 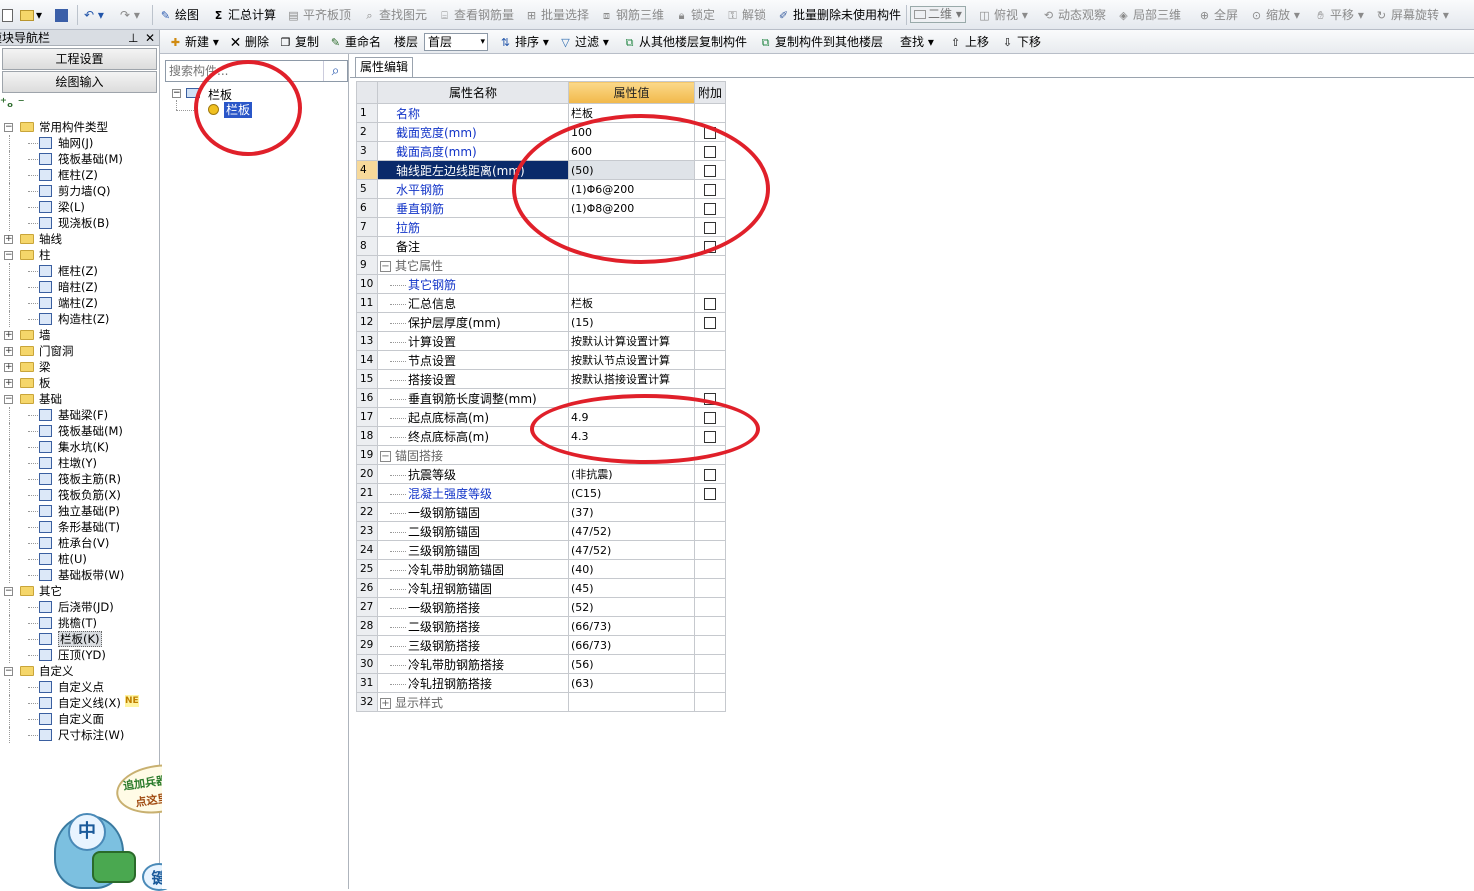 I want to click on tree-collapse-icon: −, so click(x=176, y=93).